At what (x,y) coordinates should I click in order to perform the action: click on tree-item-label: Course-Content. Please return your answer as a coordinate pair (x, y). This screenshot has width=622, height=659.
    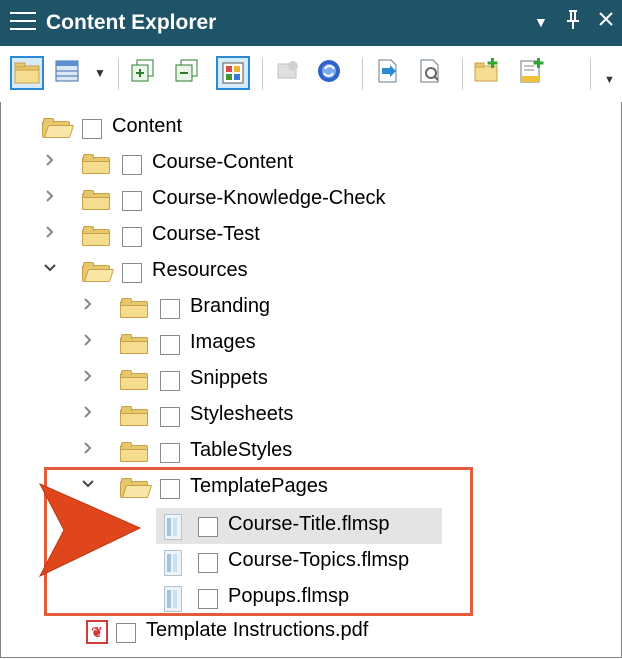
    Looking at the image, I should click on (223, 162).